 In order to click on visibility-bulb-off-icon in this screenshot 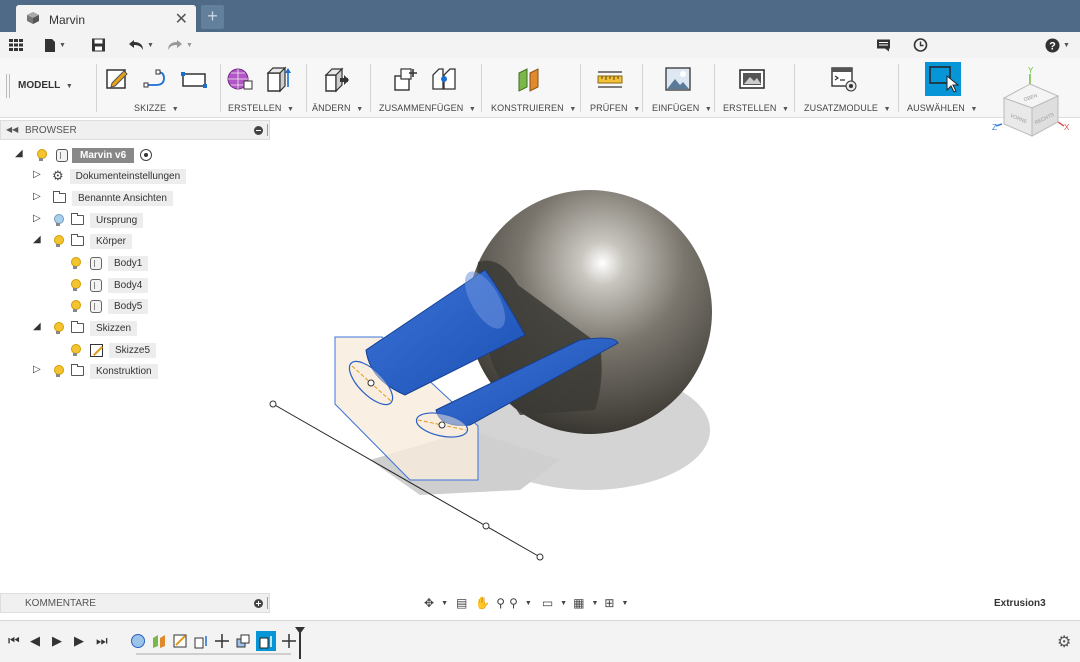, I will do `click(58, 220)`.